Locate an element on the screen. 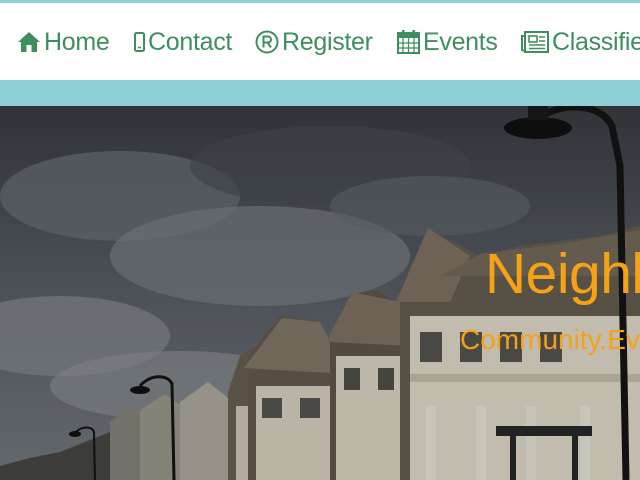 The width and height of the screenshot is (640, 480). hero-subtitle: Community.Events is located at coordinates (550, 339).